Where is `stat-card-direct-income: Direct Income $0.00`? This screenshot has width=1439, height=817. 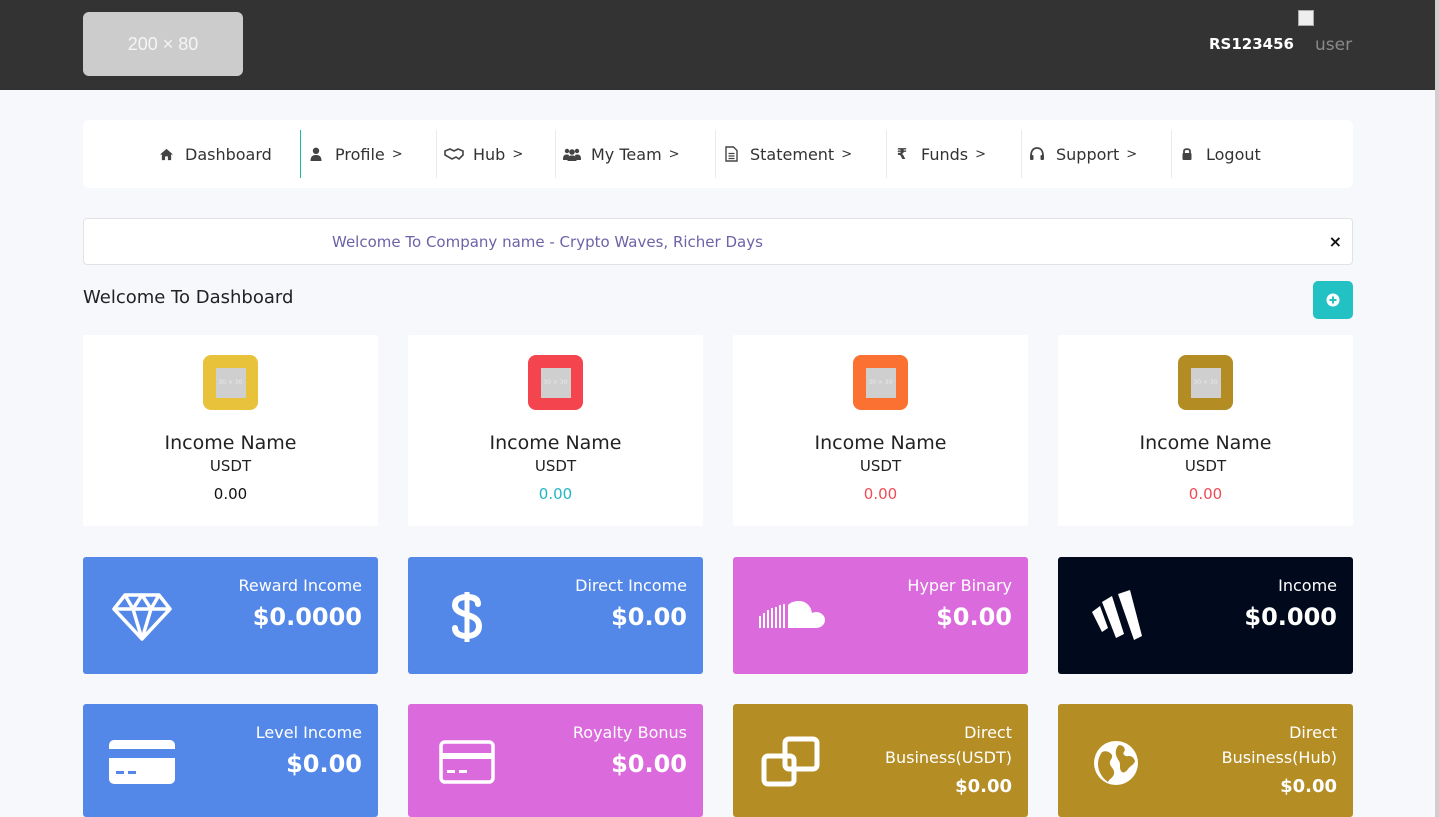
stat-card-direct-income: Direct Income $0.00 is located at coordinates (555, 615).